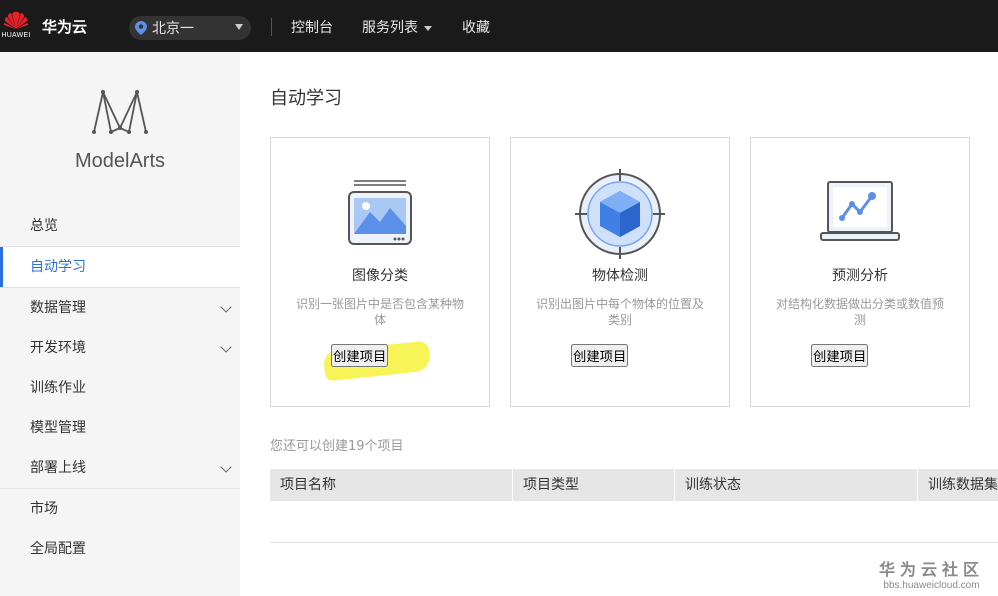  What do you see at coordinates (860, 312) in the screenshot?
I see `card-description: 对结构化数据做出分类或数值预测` at bounding box center [860, 312].